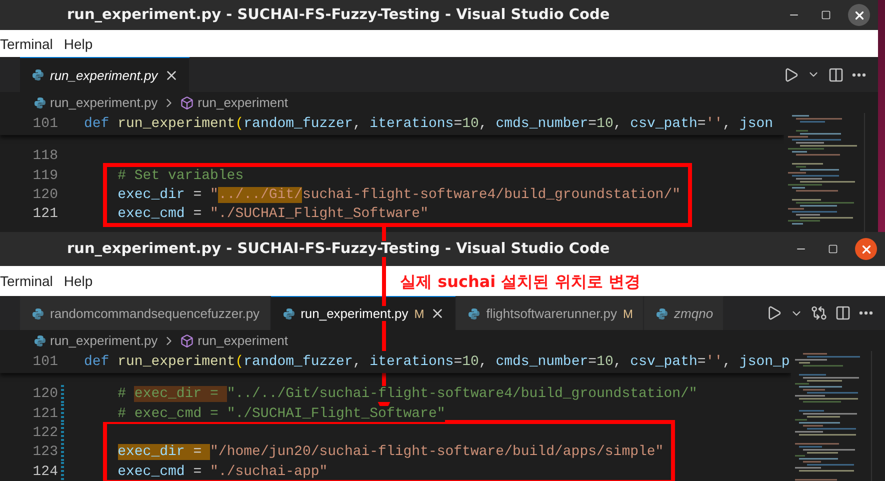  What do you see at coordinates (45, 176) in the screenshot?
I see `line-number: 119` at bounding box center [45, 176].